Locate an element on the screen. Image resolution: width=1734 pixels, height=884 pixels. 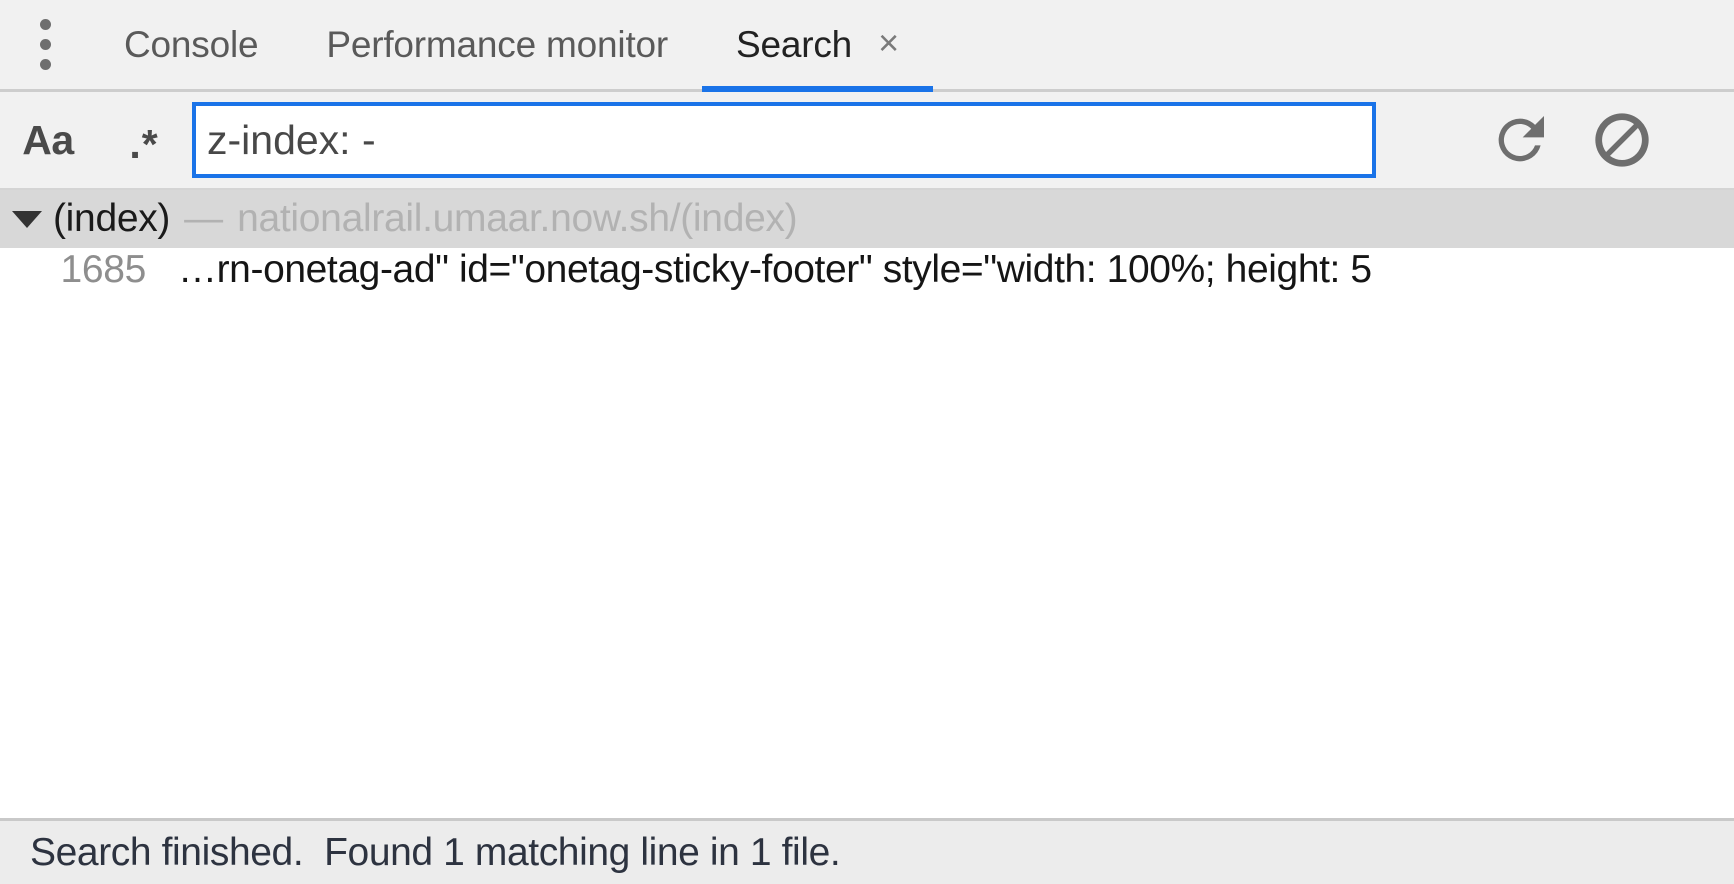
tab-search-label: Search is located at coordinates (794, 44).